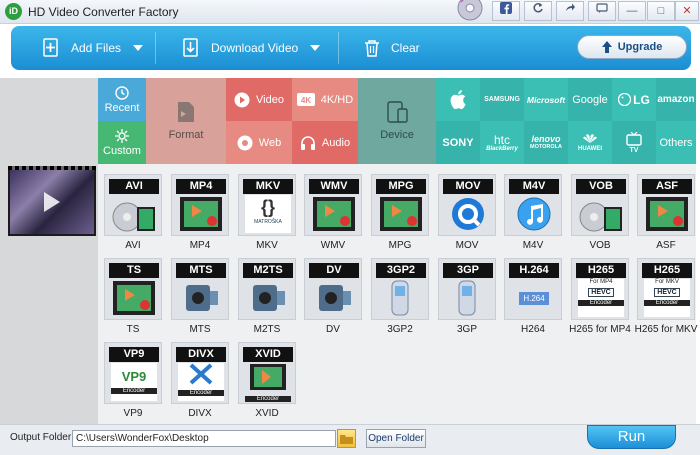 The width and height of the screenshot is (700, 455). Describe the element at coordinates (666, 212) in the screenshot. I see `format-asf: ASF ASF` at that location.